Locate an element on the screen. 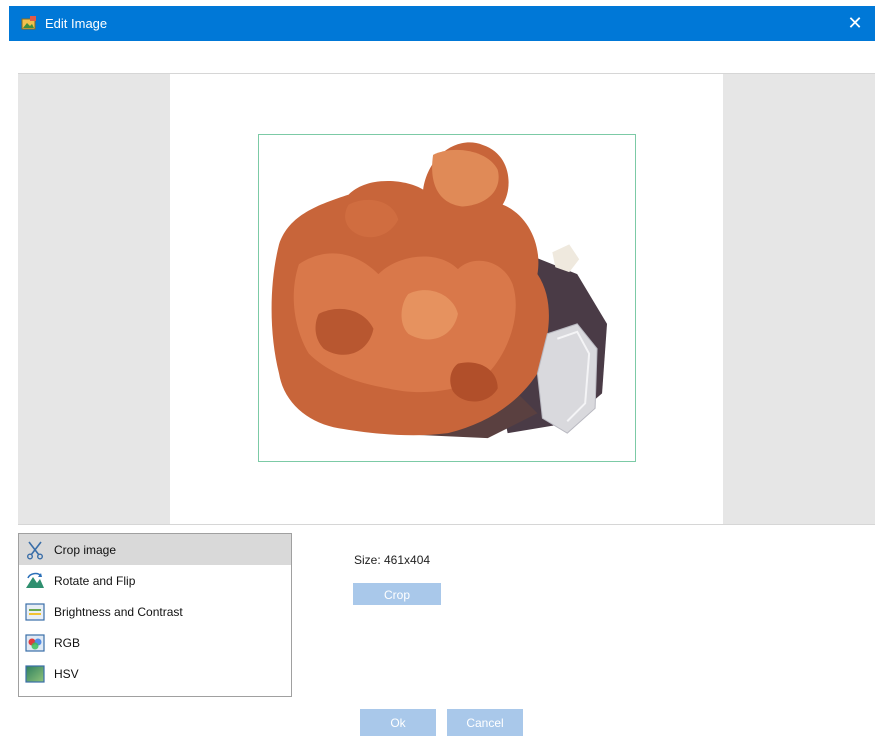 This screenshot has width=875, height=737. tool-hsv: HSV is located at coordinates (155, 673).